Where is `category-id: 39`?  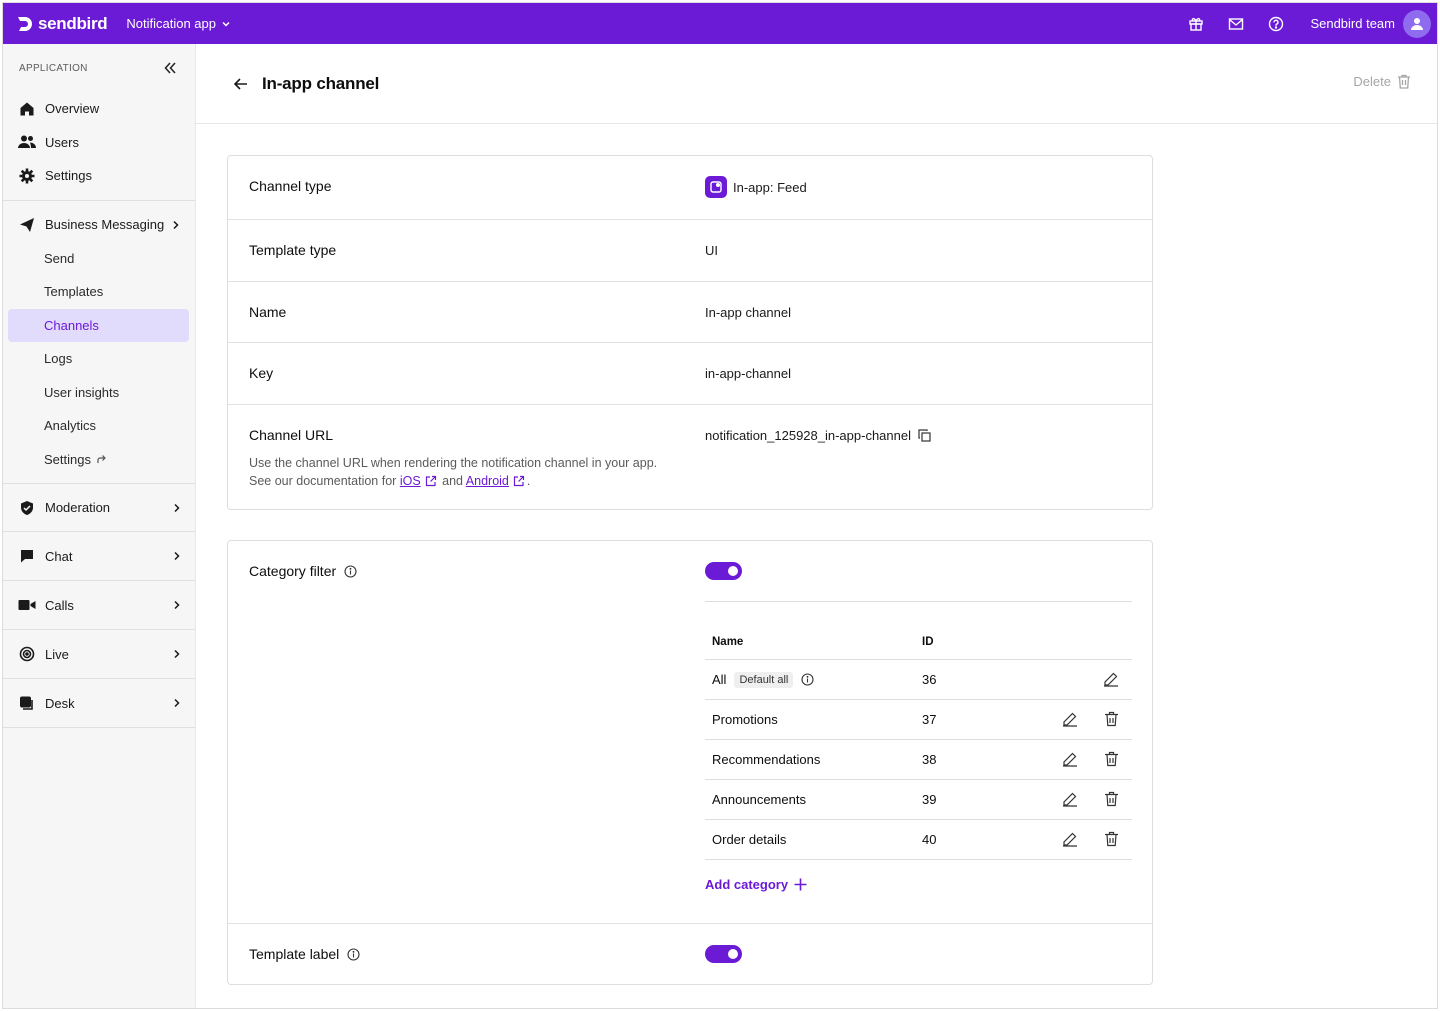
category-id: 39 is located at coordinates (929, 799).